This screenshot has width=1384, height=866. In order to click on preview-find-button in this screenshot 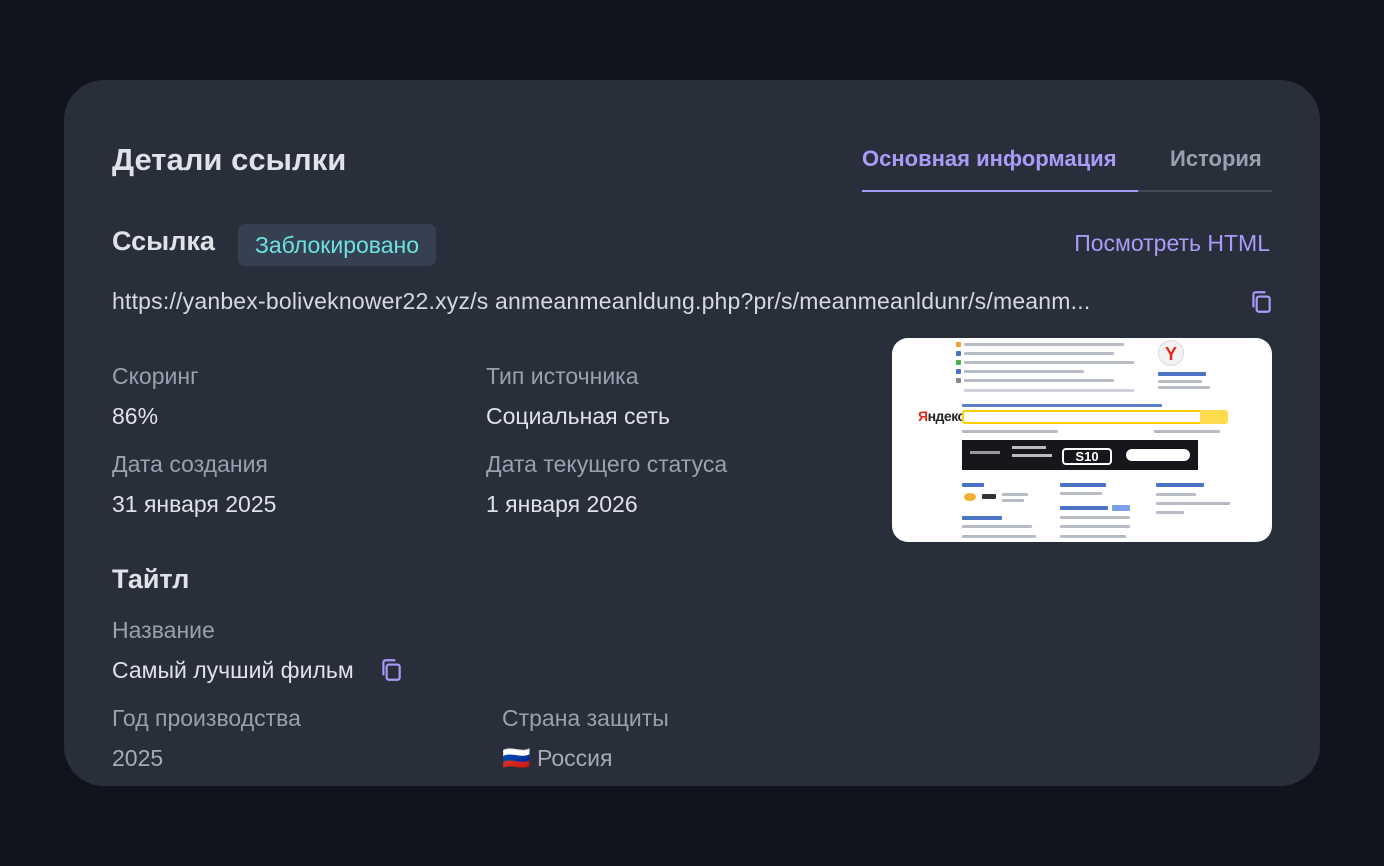, I will do `click(1214, 417)`.